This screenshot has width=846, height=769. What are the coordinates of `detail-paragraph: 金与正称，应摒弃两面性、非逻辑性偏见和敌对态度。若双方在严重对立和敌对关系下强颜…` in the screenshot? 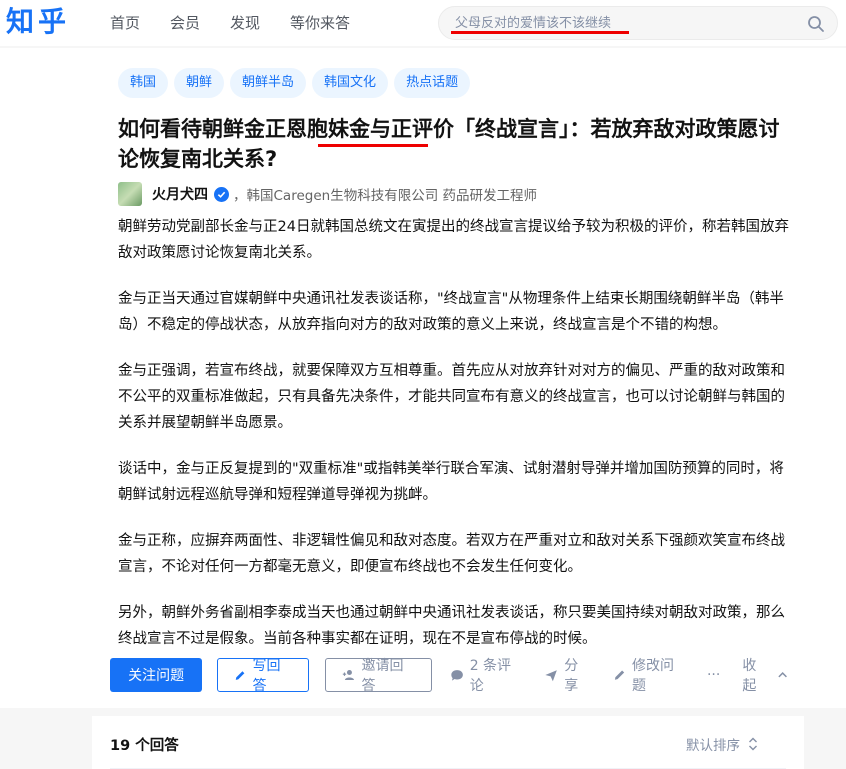 It's located at (451, 554).